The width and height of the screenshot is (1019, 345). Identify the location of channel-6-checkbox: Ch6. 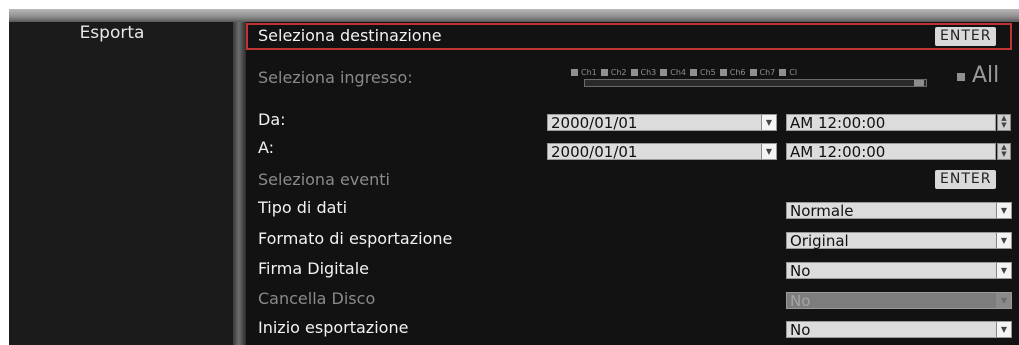
(732, 72).